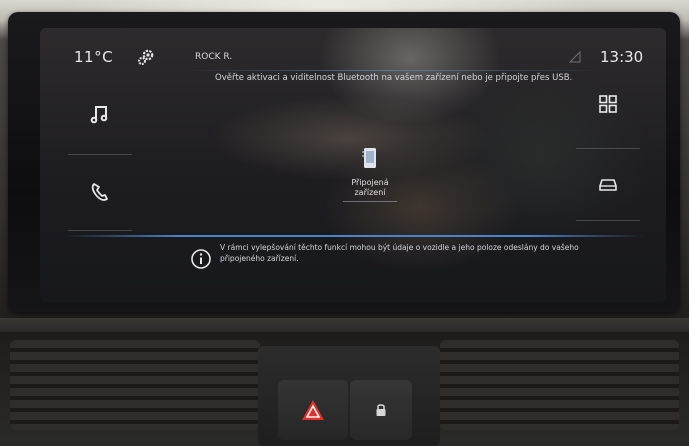 This screenshot has width=689, height=446. I want to click on air-vent-right, so click(559, 385).